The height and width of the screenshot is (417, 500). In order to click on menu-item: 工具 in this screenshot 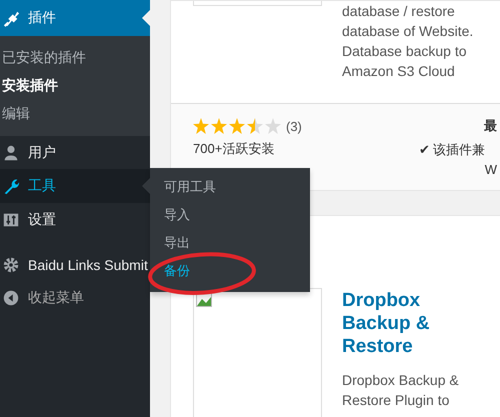, I will do `click(75, 186)`.